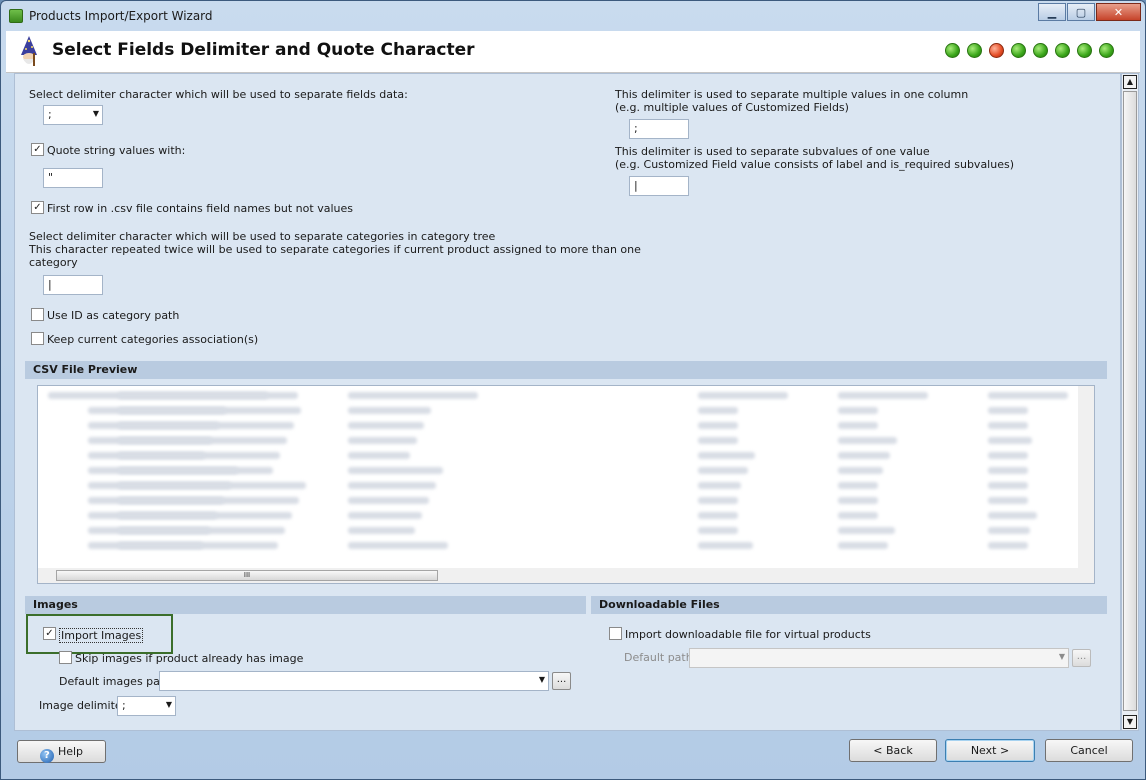 The image size is (1146, 780). I want to click on quote-checkbox: ✓, so click(37, 149).